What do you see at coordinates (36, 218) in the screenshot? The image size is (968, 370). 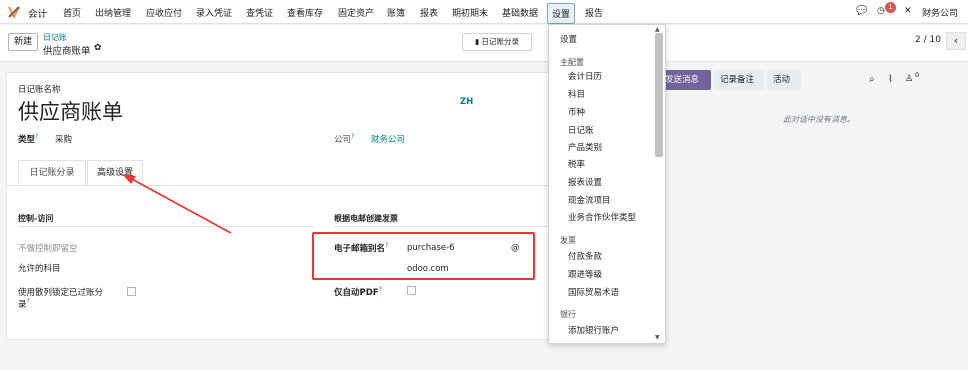 I see `section-control-access: 控制-访问` at bounding box center [36, 218].